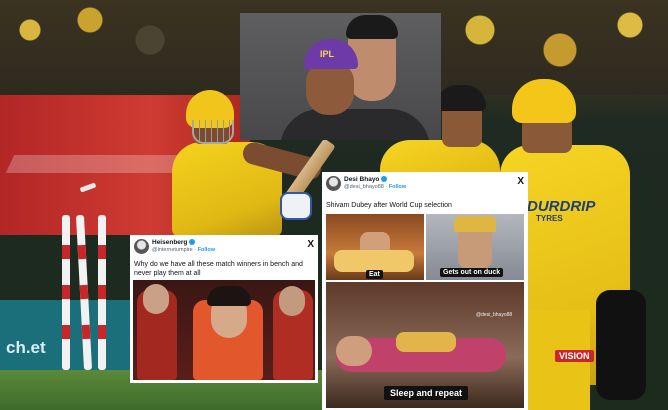 This screenshot has width=668, height=410. What do you see at coordinates (327, 54) in the screenshot?
I see `cap-logo: IPL` at bounding box center [327, 54].